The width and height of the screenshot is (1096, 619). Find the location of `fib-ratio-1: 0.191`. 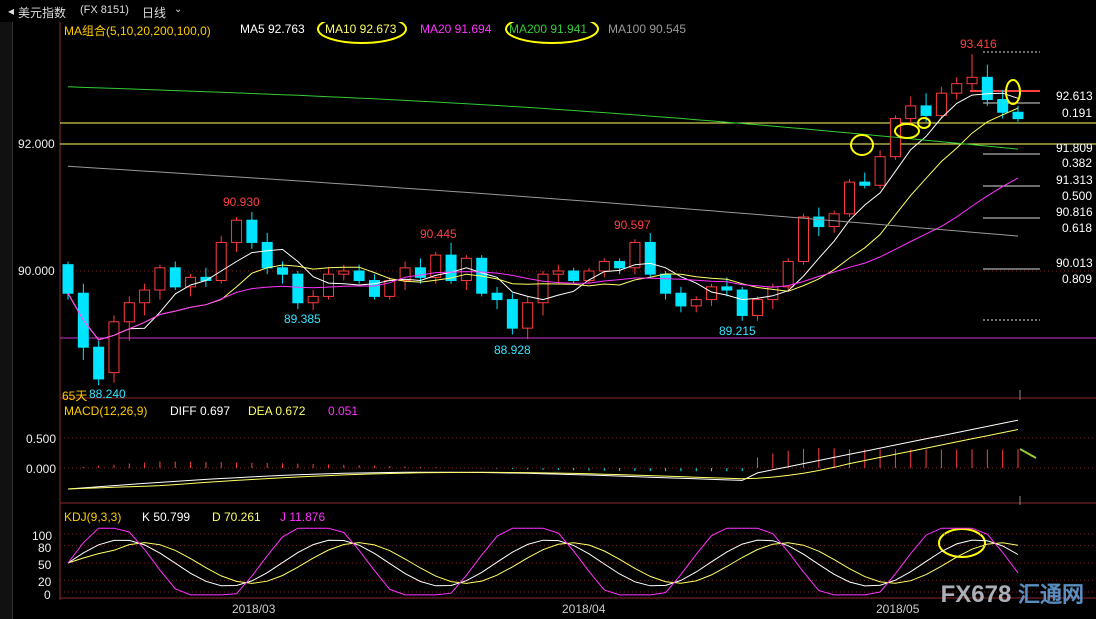

fib-ratio-1: 0.191 is located at coordinates (1077, 113).